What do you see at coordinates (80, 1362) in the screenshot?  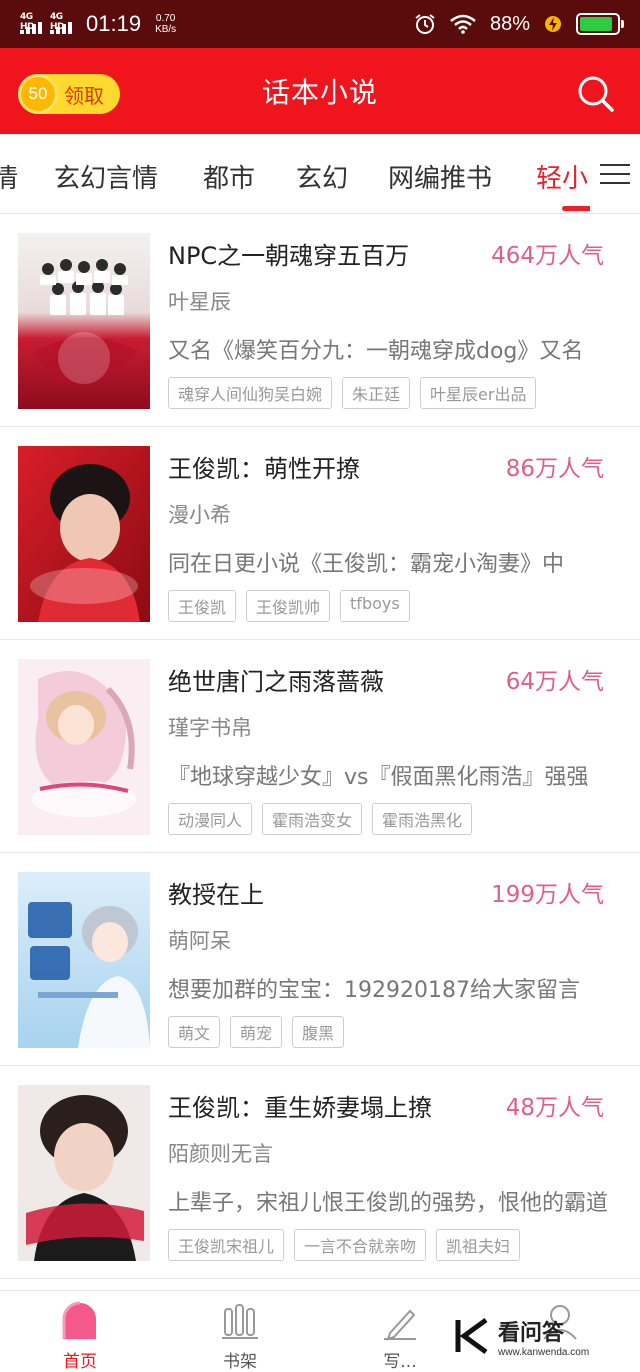 I see `nav-home-label: 首页` at bounding box center [80, 1362].